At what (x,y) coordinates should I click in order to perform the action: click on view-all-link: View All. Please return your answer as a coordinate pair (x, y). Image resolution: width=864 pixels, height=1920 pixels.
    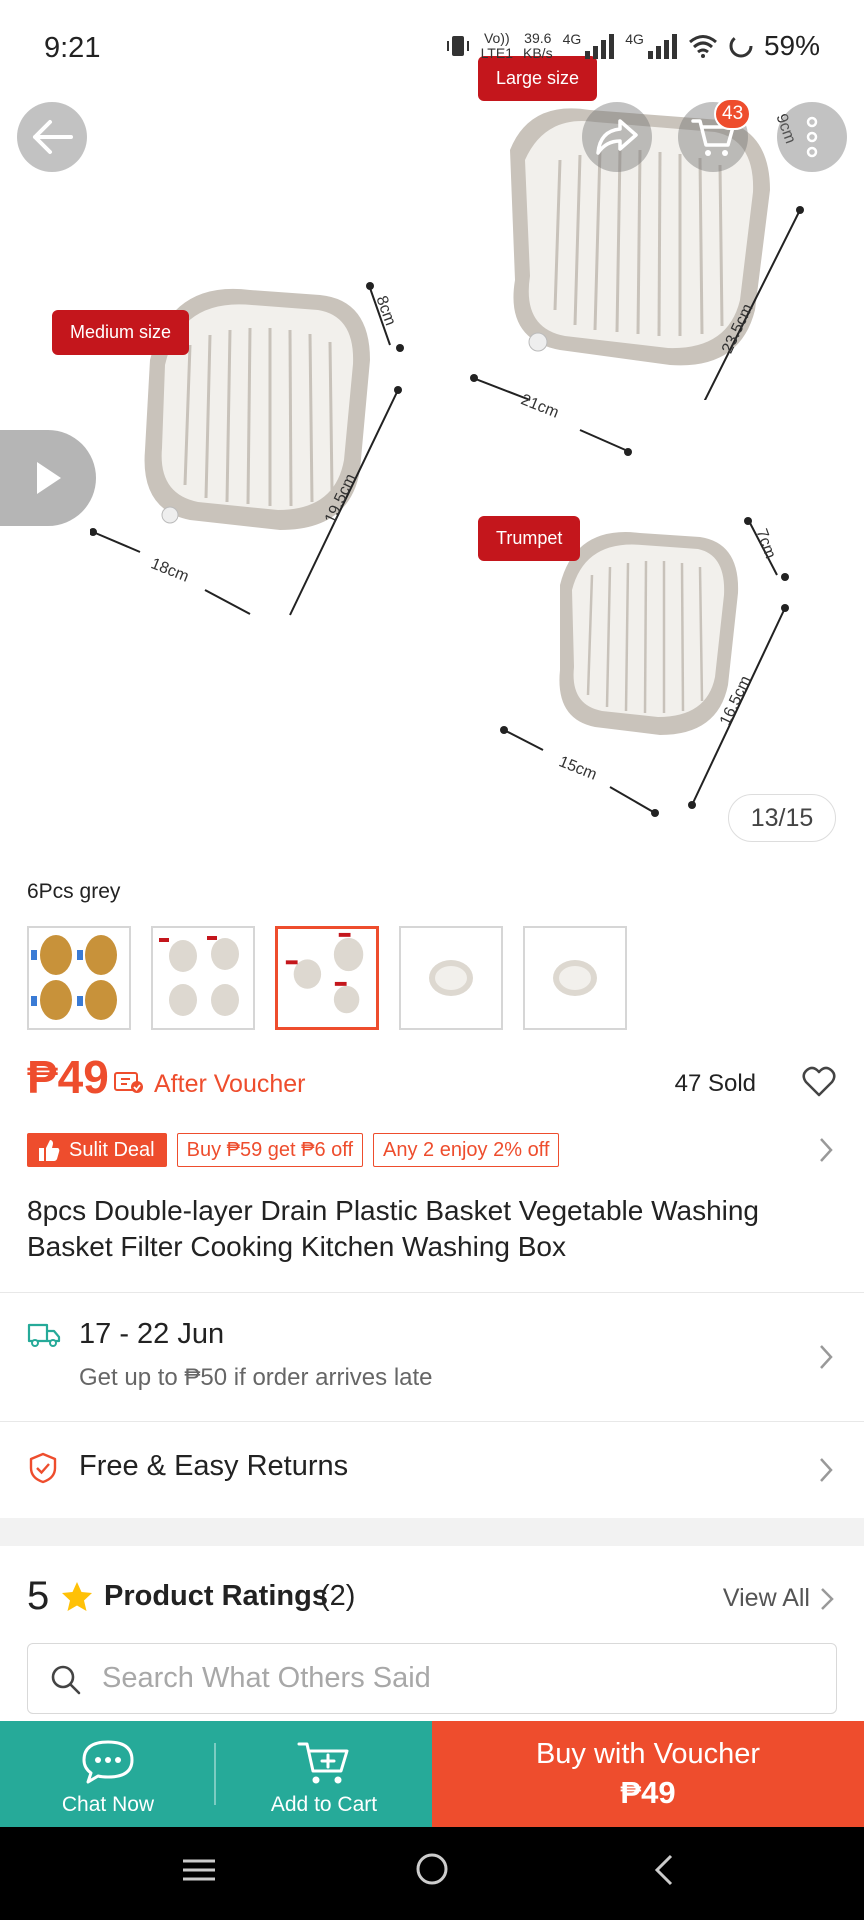
    Looking at the image, I should click on (766, 1598).